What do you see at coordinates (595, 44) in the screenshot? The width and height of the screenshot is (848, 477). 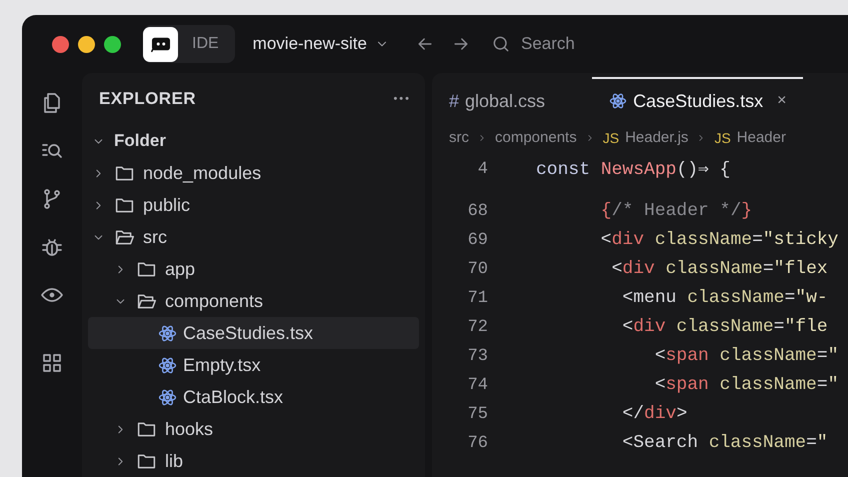 I see `search-field: Search` at bounding box center [595, 44].